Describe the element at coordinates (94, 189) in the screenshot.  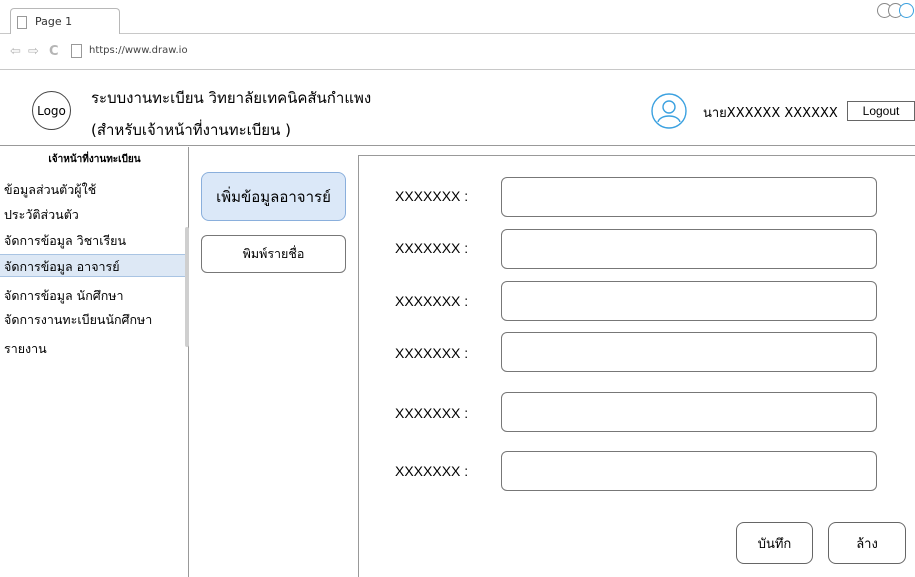
I see `sidebar-item-profile: ข้อมูลส่วนตัวผู้ใช้` at that location.